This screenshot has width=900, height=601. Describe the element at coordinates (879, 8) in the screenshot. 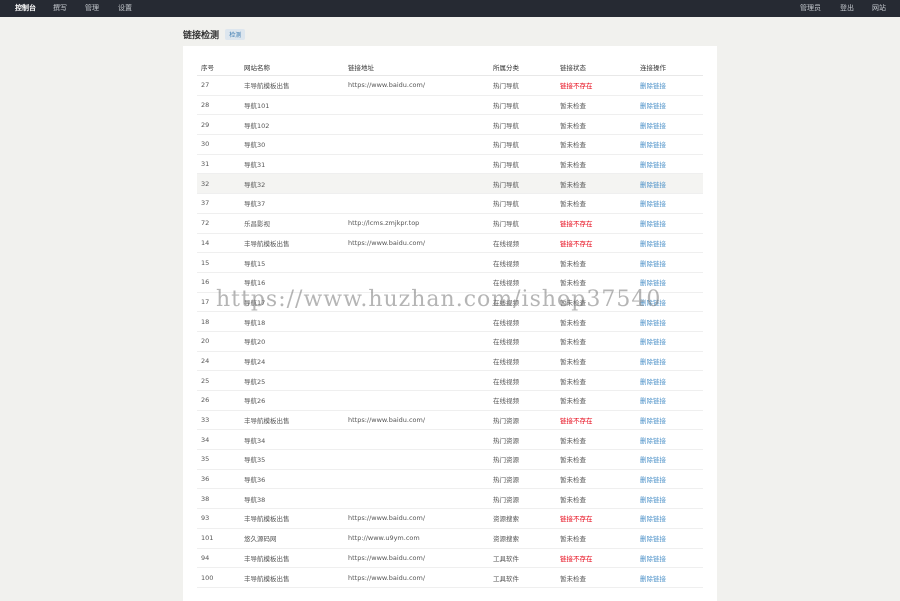

I see `nav-website: 网站` at that location.